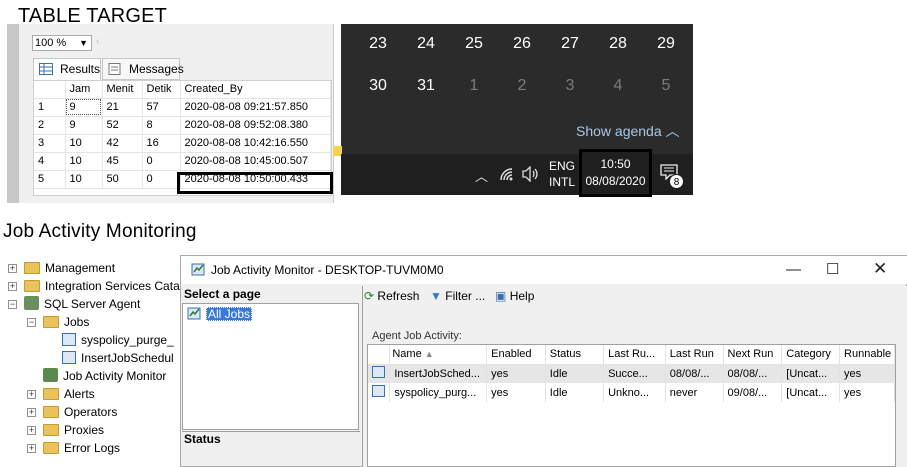 This screenshot has width=907, height=467. I want to click on tree-node-jobs: Jobs, so click(66, 322).